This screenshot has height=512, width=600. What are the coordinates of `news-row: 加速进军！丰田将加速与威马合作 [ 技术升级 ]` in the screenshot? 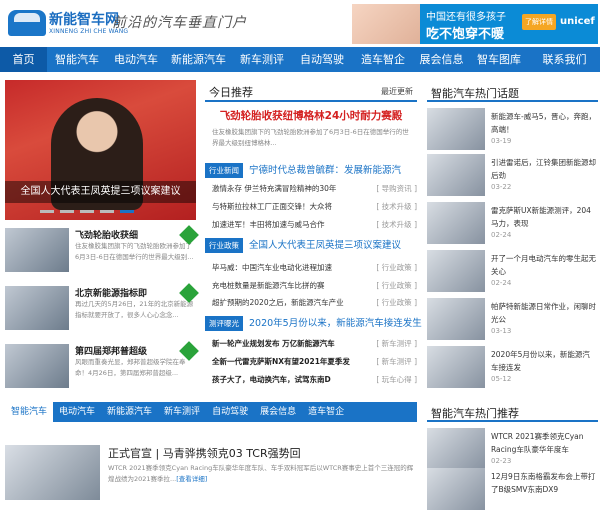 It's located at (314, 225).